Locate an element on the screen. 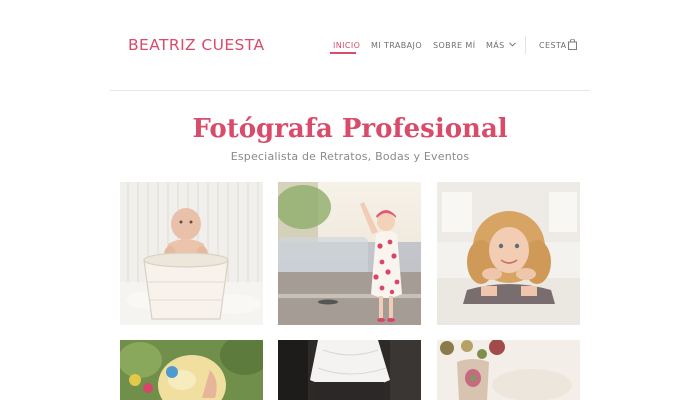 This screenshot has height=400, width=700. girl-waving-photo-image is located at coordinates (349, 253).